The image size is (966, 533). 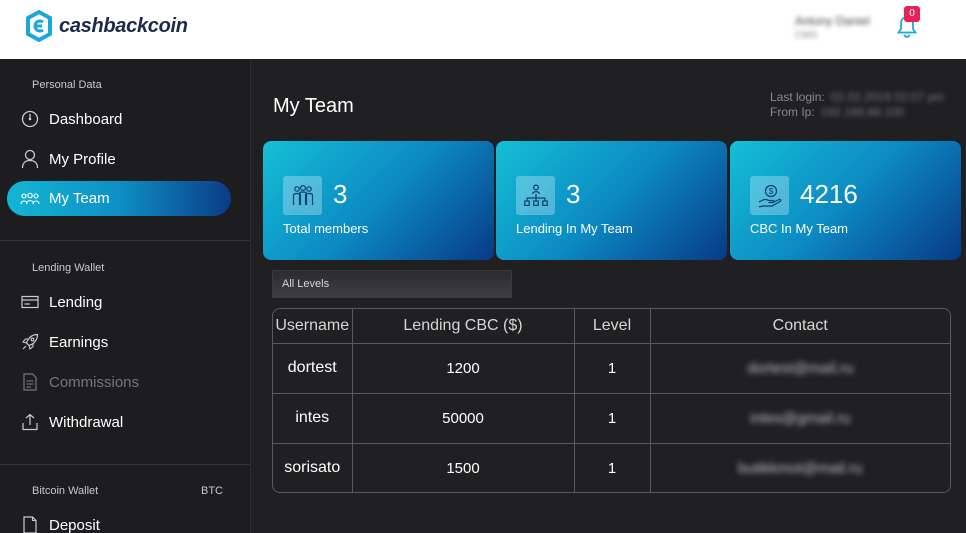 I want to click on cell-lending-cbc: 1200, so click(x=463, y=368).